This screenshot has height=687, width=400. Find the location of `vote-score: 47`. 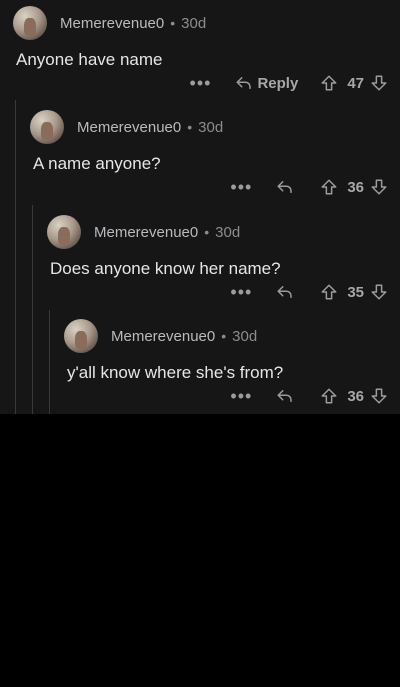

vote-score: 47 is located at coordinates (355, 83).